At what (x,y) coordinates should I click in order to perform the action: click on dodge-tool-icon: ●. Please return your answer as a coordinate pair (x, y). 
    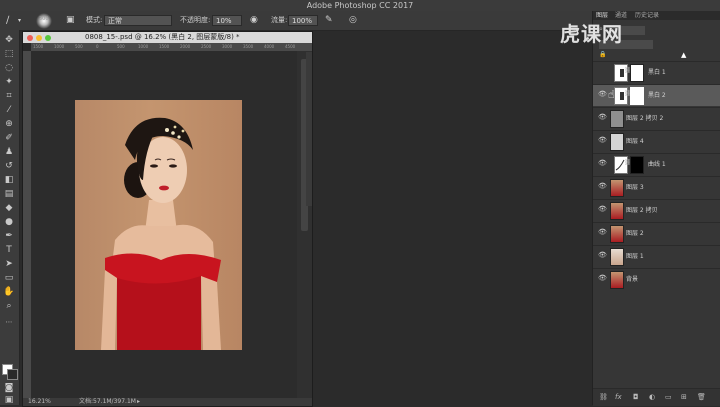
    Looking at the image, I should click on (9, 222).